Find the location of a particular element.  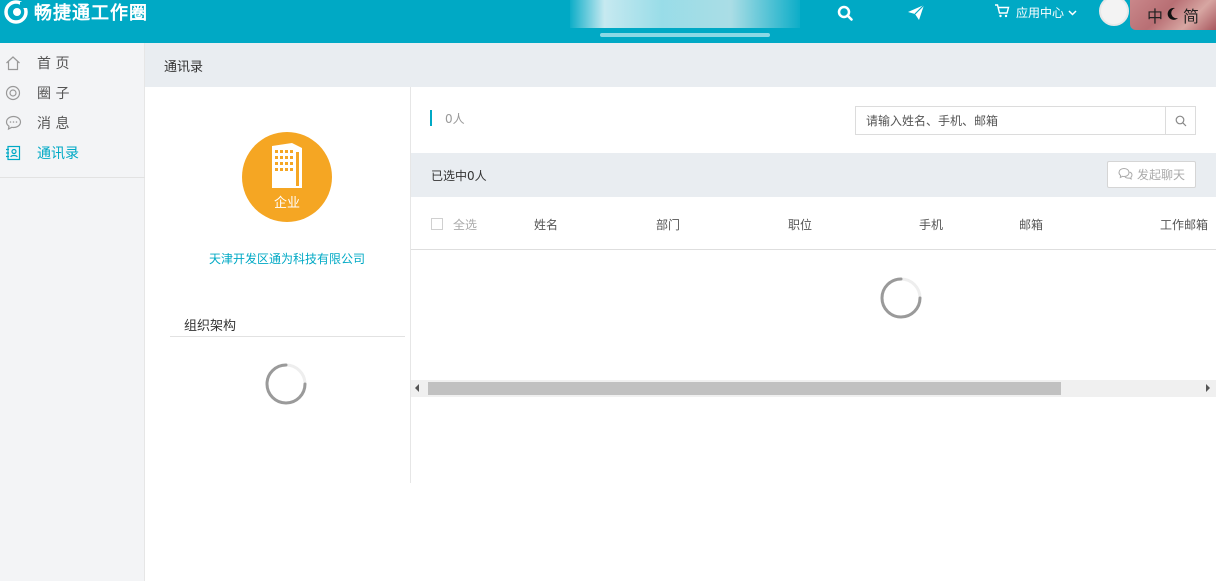

select-all-checkbox is located at coordinates (437, 224).